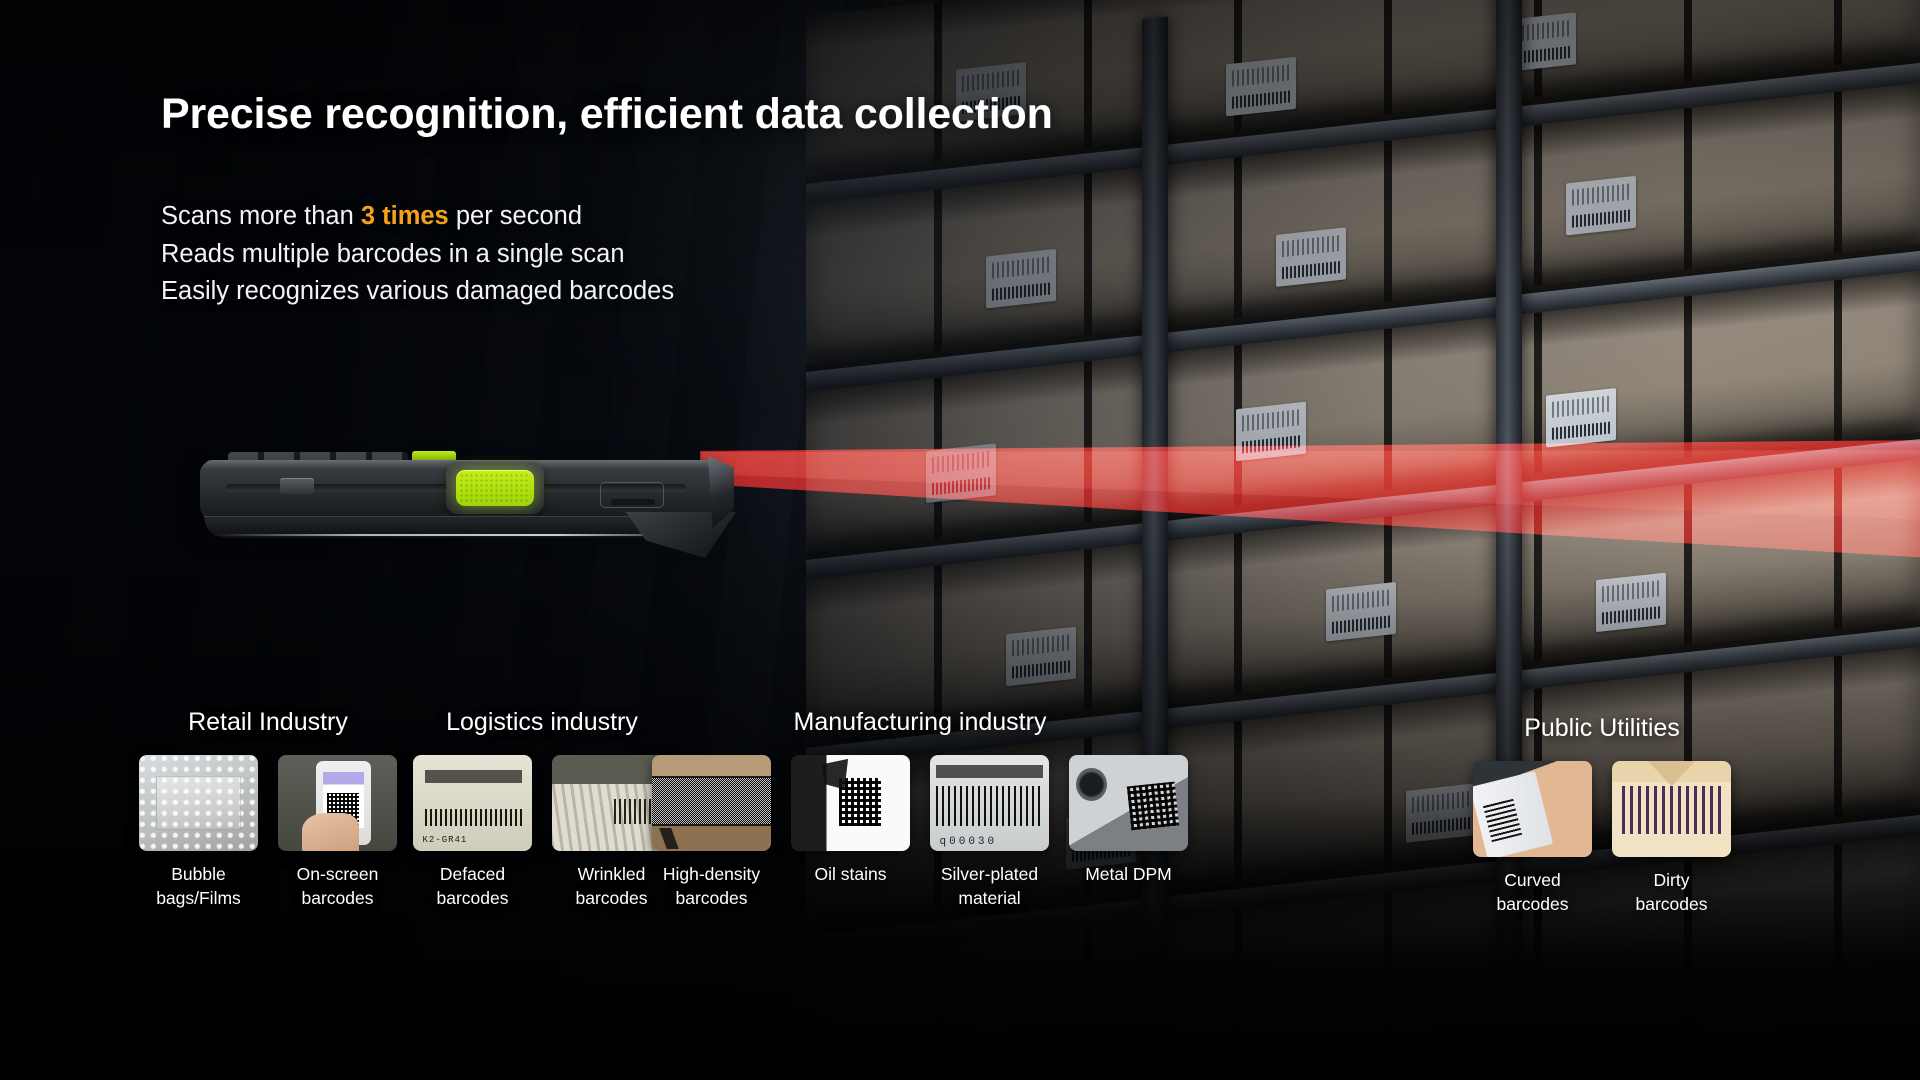 This screenshot has height=1080, width=1920. I want to click on tile-dirty-barcodes: Dirty barcodes, so click(1671, 838).